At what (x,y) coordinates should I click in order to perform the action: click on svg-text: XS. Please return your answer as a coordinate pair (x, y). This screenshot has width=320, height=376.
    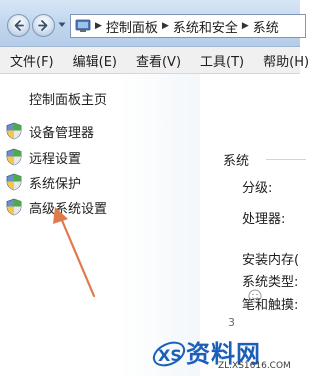
    Looking at the image, I should click on (170, 355).